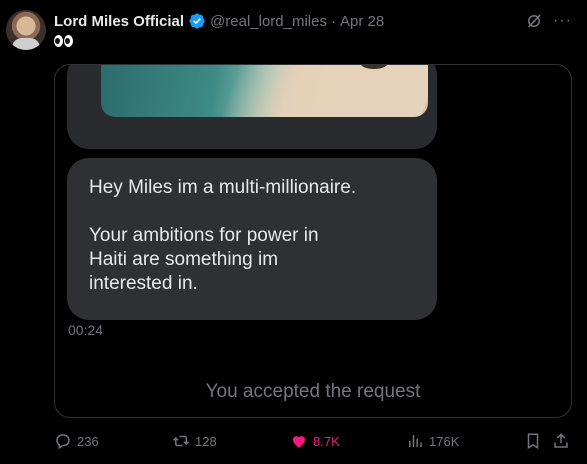 The image size is (587, 464). What do you see at coordinates (264, 91) in the screenshot?
I see `beach-photo` at bounding box center [264, 91].